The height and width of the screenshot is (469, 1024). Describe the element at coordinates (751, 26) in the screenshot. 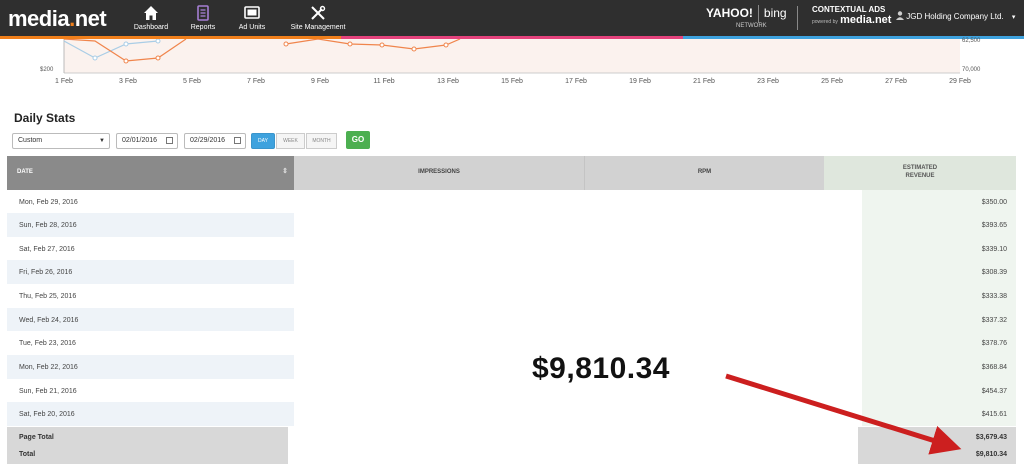

I see `network-label: NETWORK` at that location.